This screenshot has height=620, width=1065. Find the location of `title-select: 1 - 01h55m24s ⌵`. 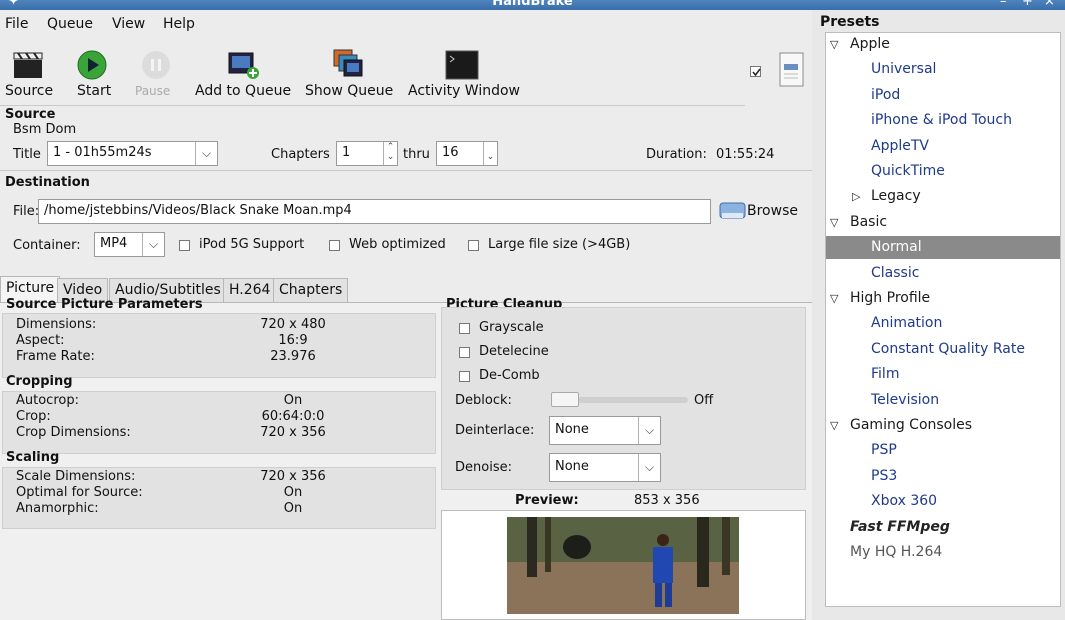

title-select: 1 - 01h55m24s ⌵ is located at coordinates (132, 153).